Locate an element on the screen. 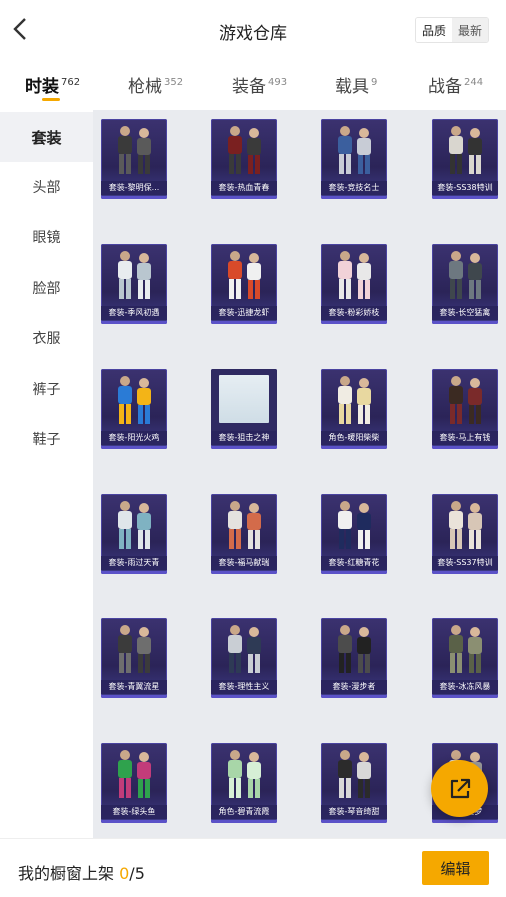  item-card: 套装-SS38特训 is located at coordinates (465, 159).